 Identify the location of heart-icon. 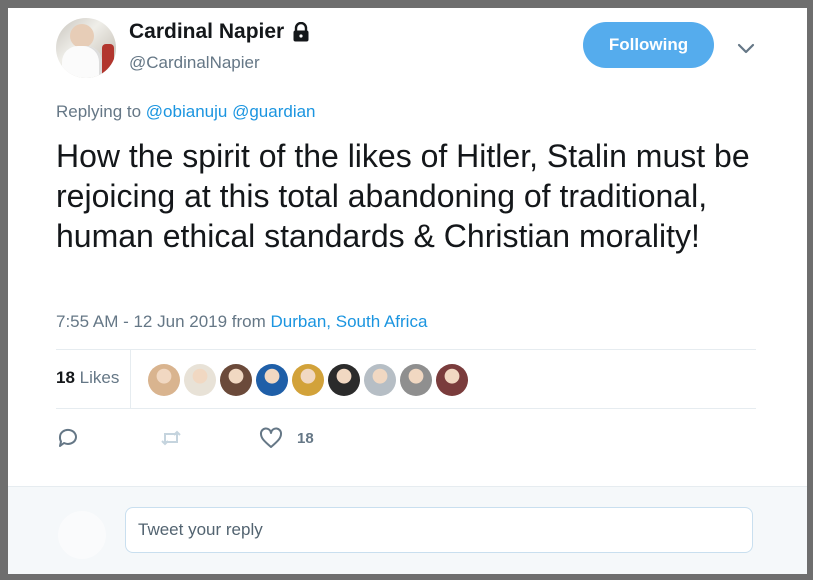
(271, 437).